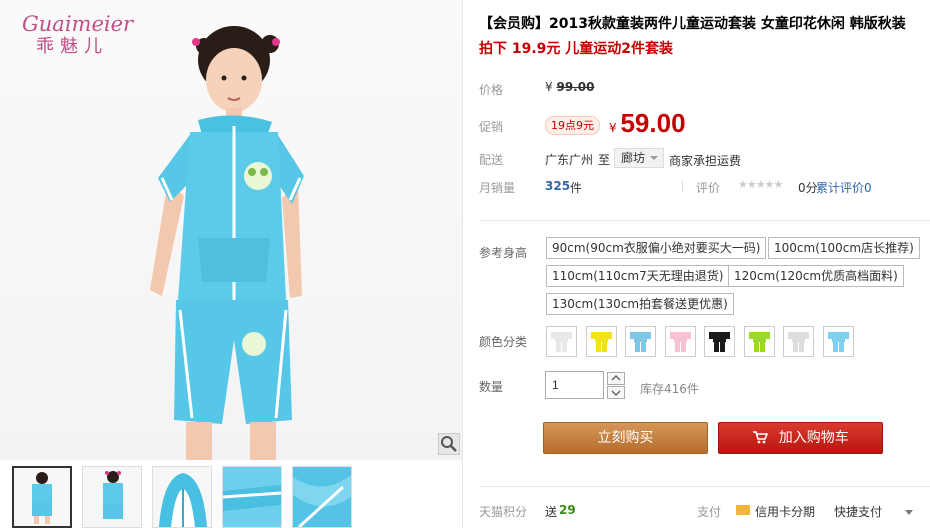  What do you see at coordinates (761, 437) in the screenshot?
I see `cart-icon` at bounding box center [761, 437].